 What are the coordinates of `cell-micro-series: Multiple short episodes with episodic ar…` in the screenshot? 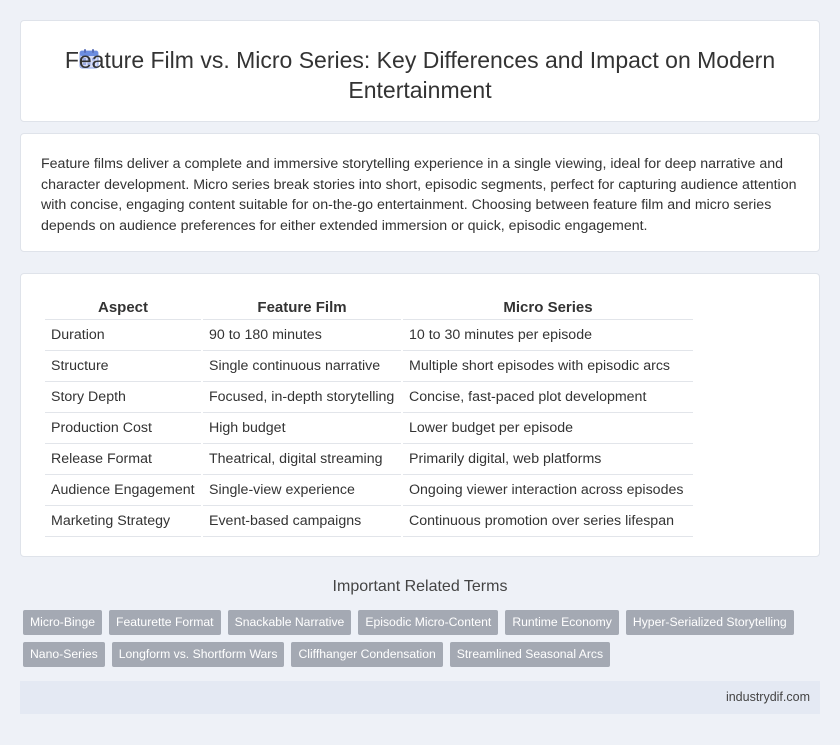 It's located at (548, 366).